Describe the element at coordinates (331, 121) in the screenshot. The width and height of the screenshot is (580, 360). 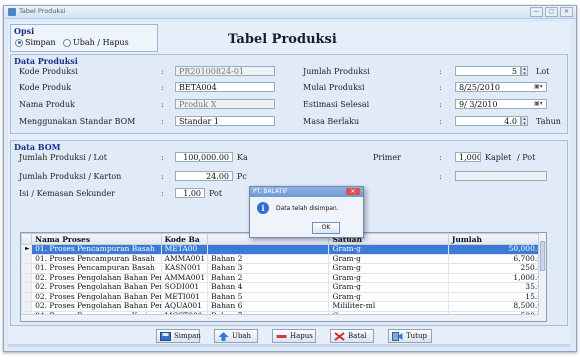
I see `masa-berlaku-label: Masa Berlaku` at that location.